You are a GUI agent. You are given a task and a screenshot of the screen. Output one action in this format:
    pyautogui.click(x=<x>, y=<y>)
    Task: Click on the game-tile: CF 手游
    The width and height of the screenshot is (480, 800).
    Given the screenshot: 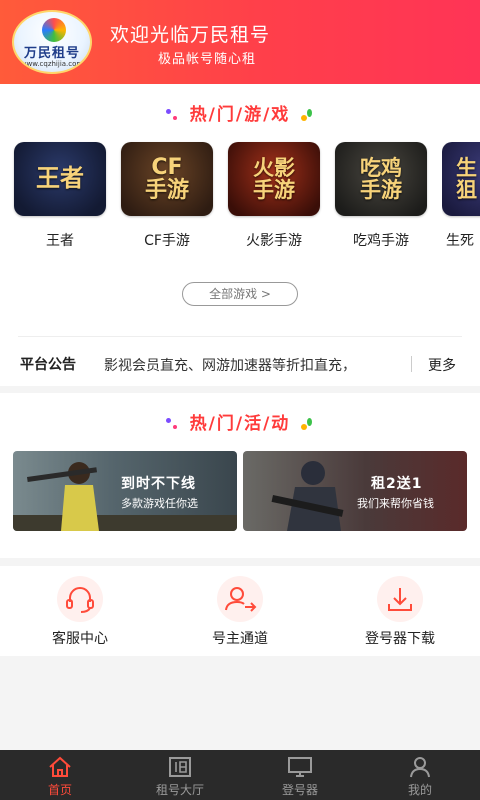 What is the action you would take?
    pyautogui.click(x=167, y=179)
    